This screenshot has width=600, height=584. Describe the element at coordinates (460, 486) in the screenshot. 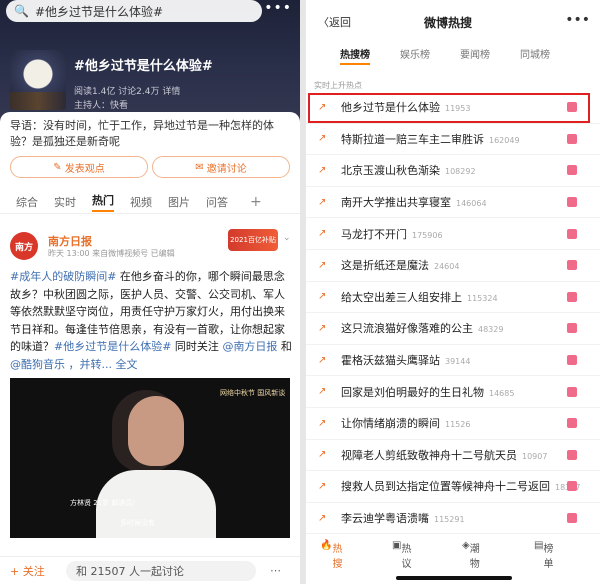

I see `hot-item-title: 搜救人员到达指定位置等候神舟十二号返回18377` at that location.